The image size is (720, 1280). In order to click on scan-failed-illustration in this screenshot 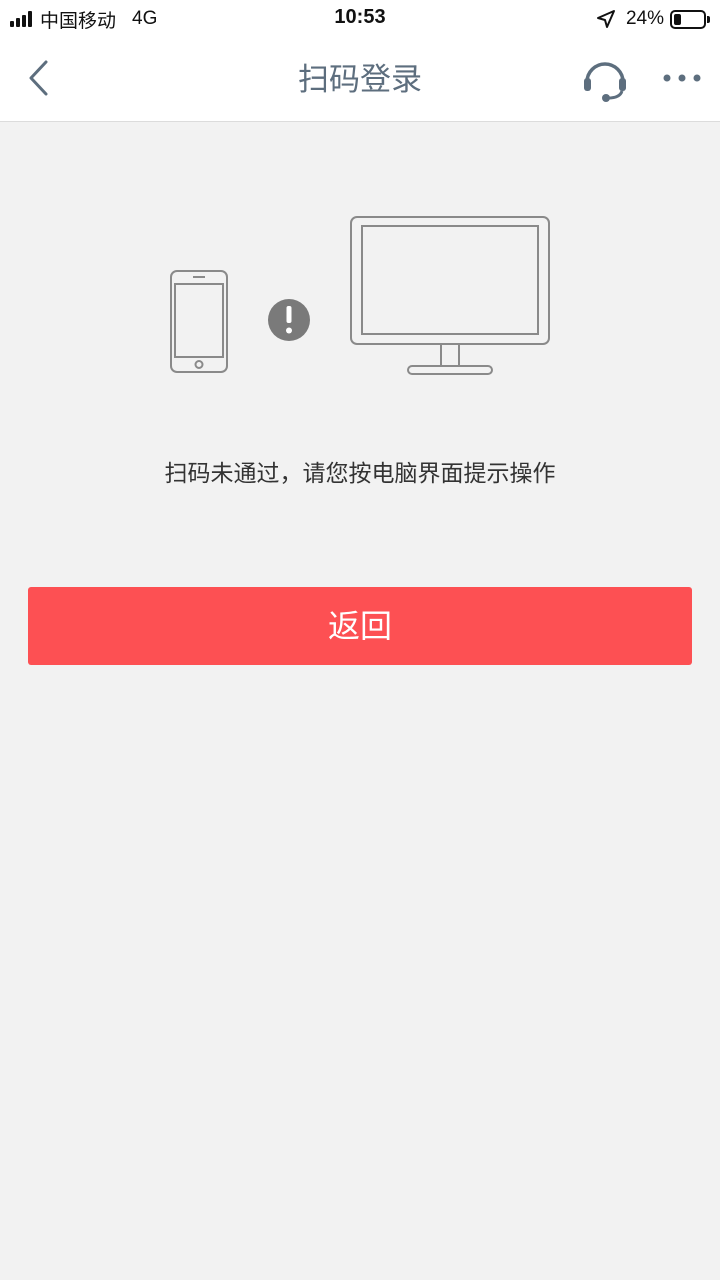, I will do `click(360, 300)`.